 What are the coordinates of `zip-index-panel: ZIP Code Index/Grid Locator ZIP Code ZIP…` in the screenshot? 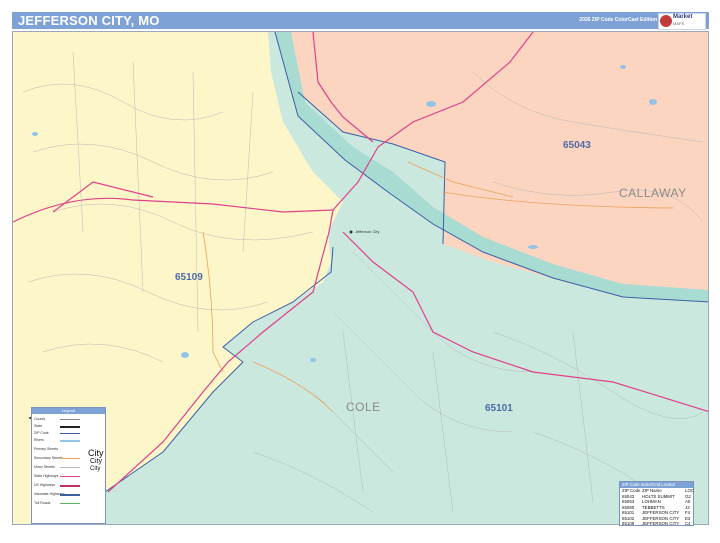 It's located at (656, 503).